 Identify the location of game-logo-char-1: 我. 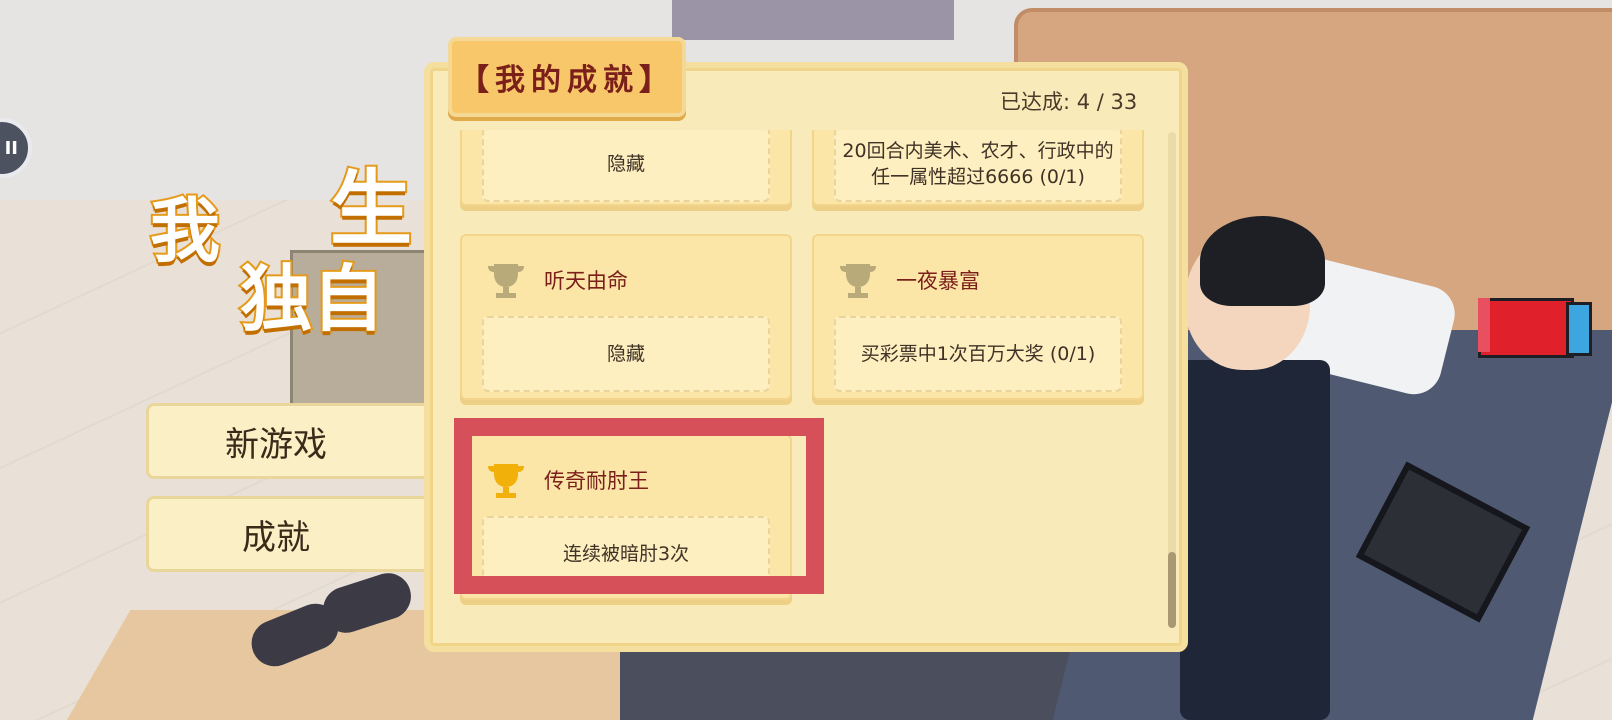
(185, 231).